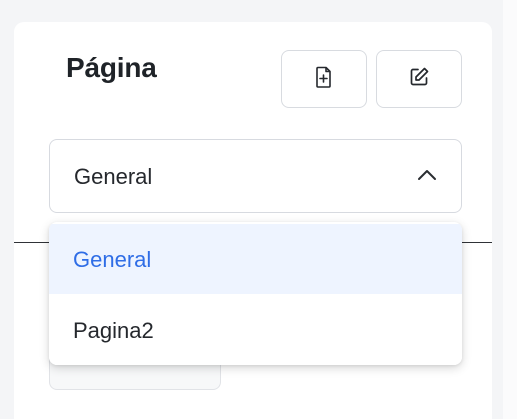  Describe the element at coordinates (255, 176) in the screenshot. I see `page-select: General` at that location.